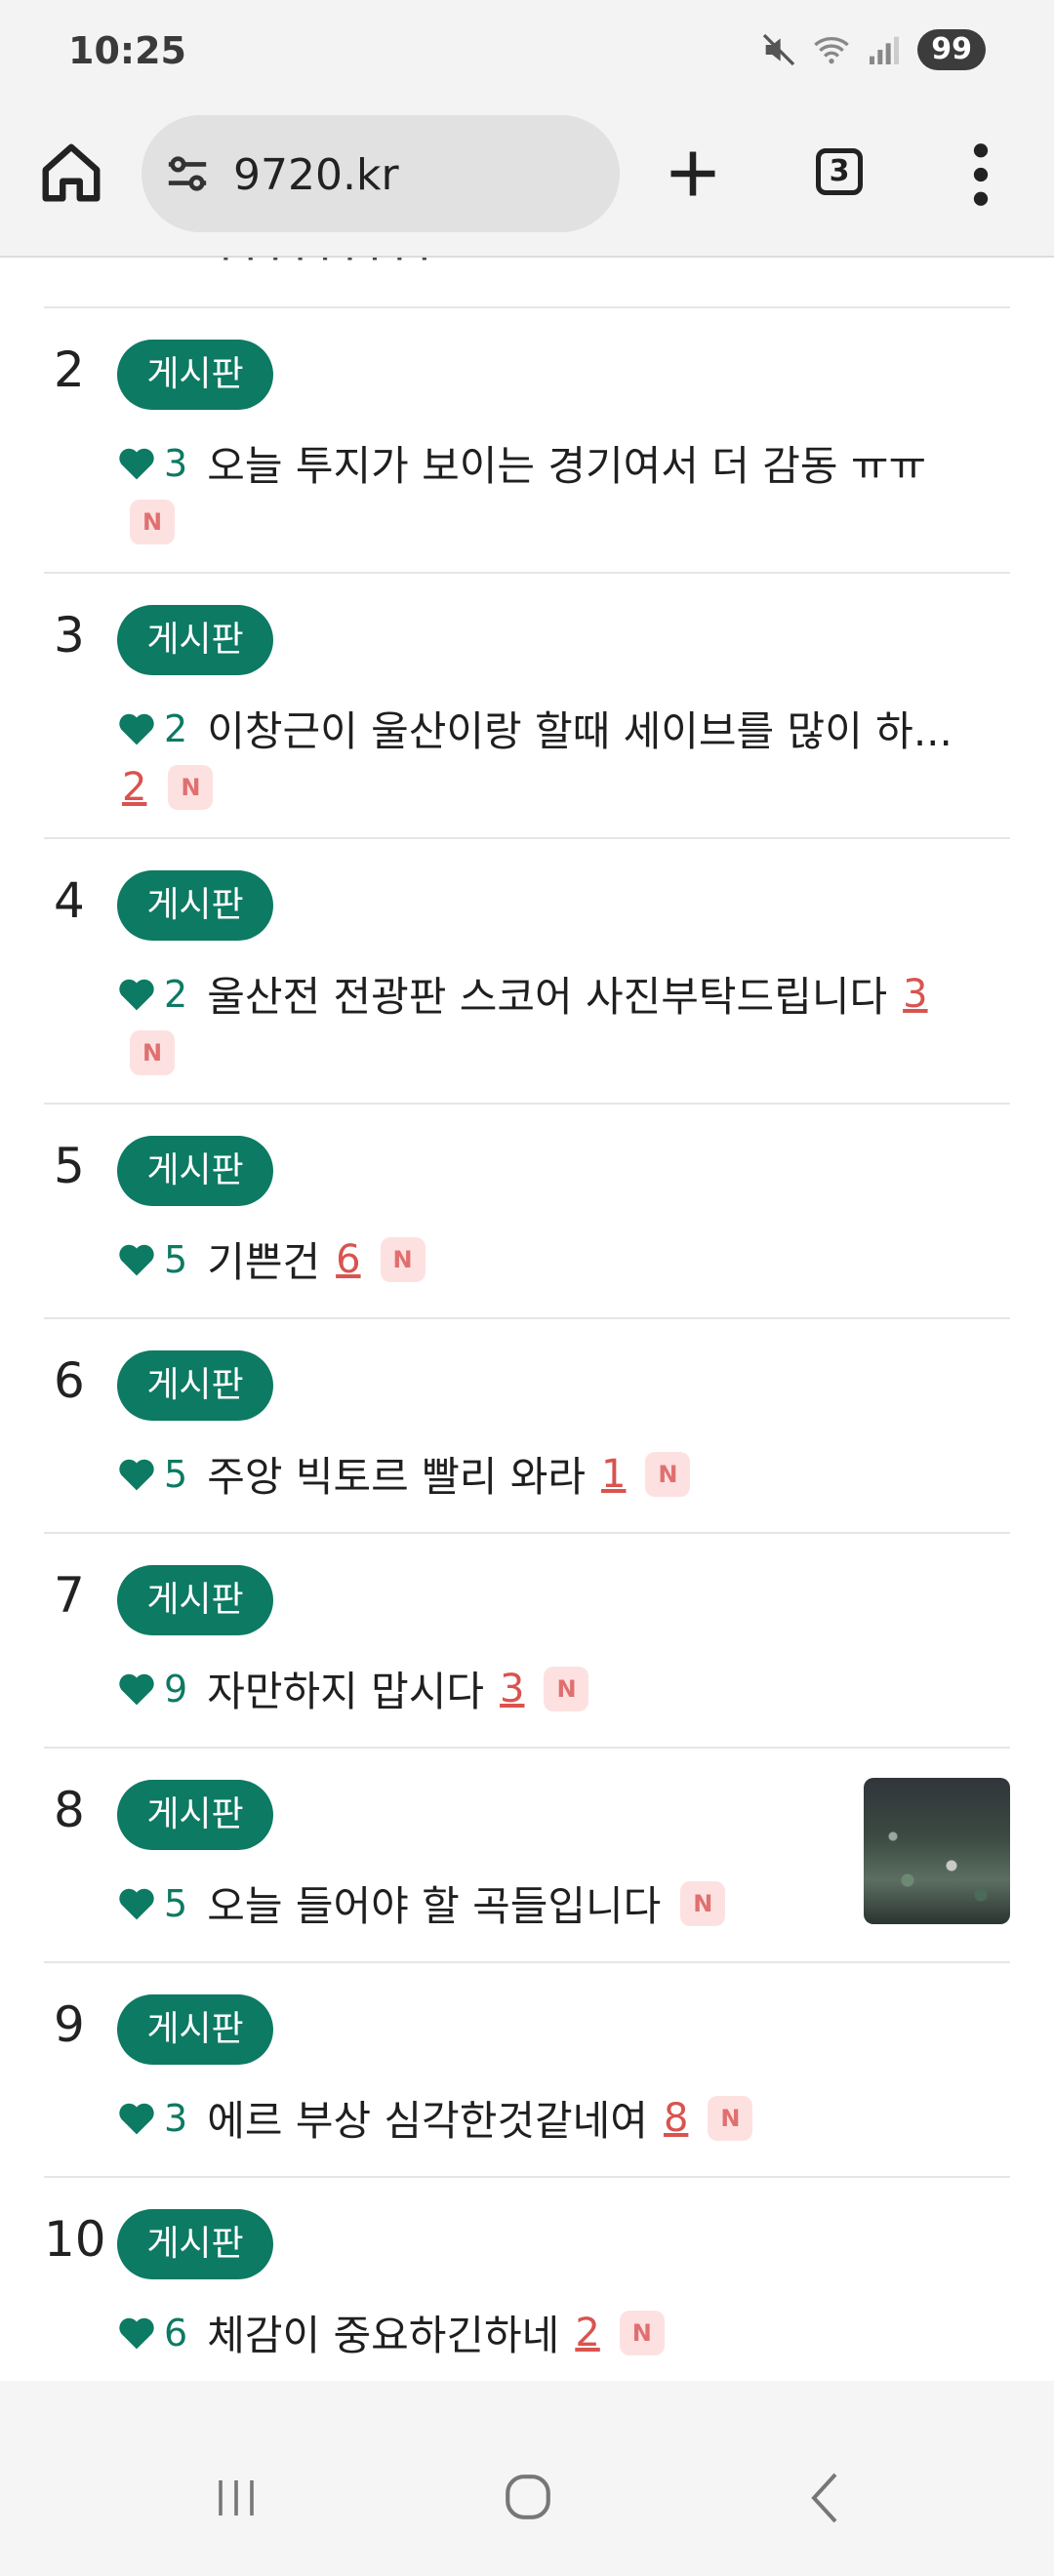 The image size is (1054, 2576). I want to click on rank-number: 8, so click(70, 1810).